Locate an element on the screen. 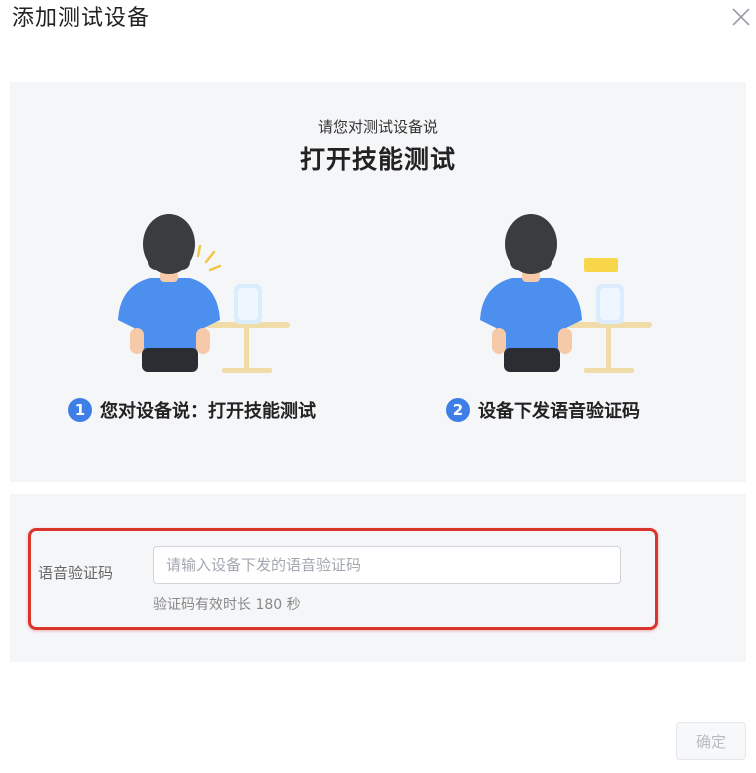 The width and height of the screenshot is (756, 773). device-response-illustration is located at coordinates (566, 293).